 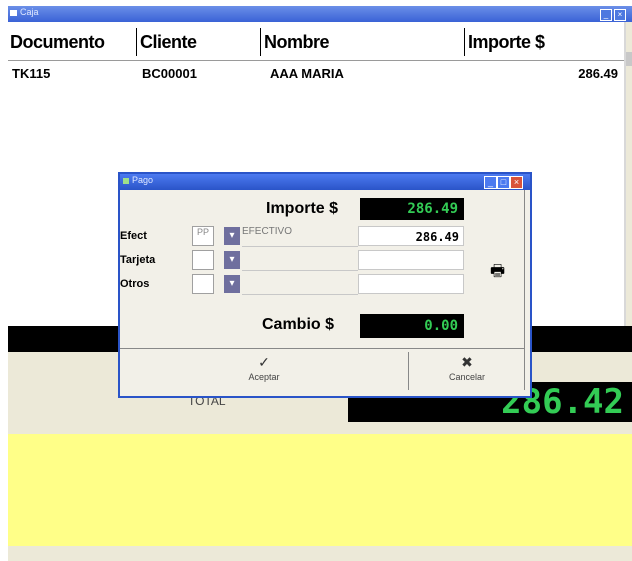 What do you see at coordinates (297, 42) in the screenshot?
I see `header-nombre: Nombre` at bounding box center [297, 42].